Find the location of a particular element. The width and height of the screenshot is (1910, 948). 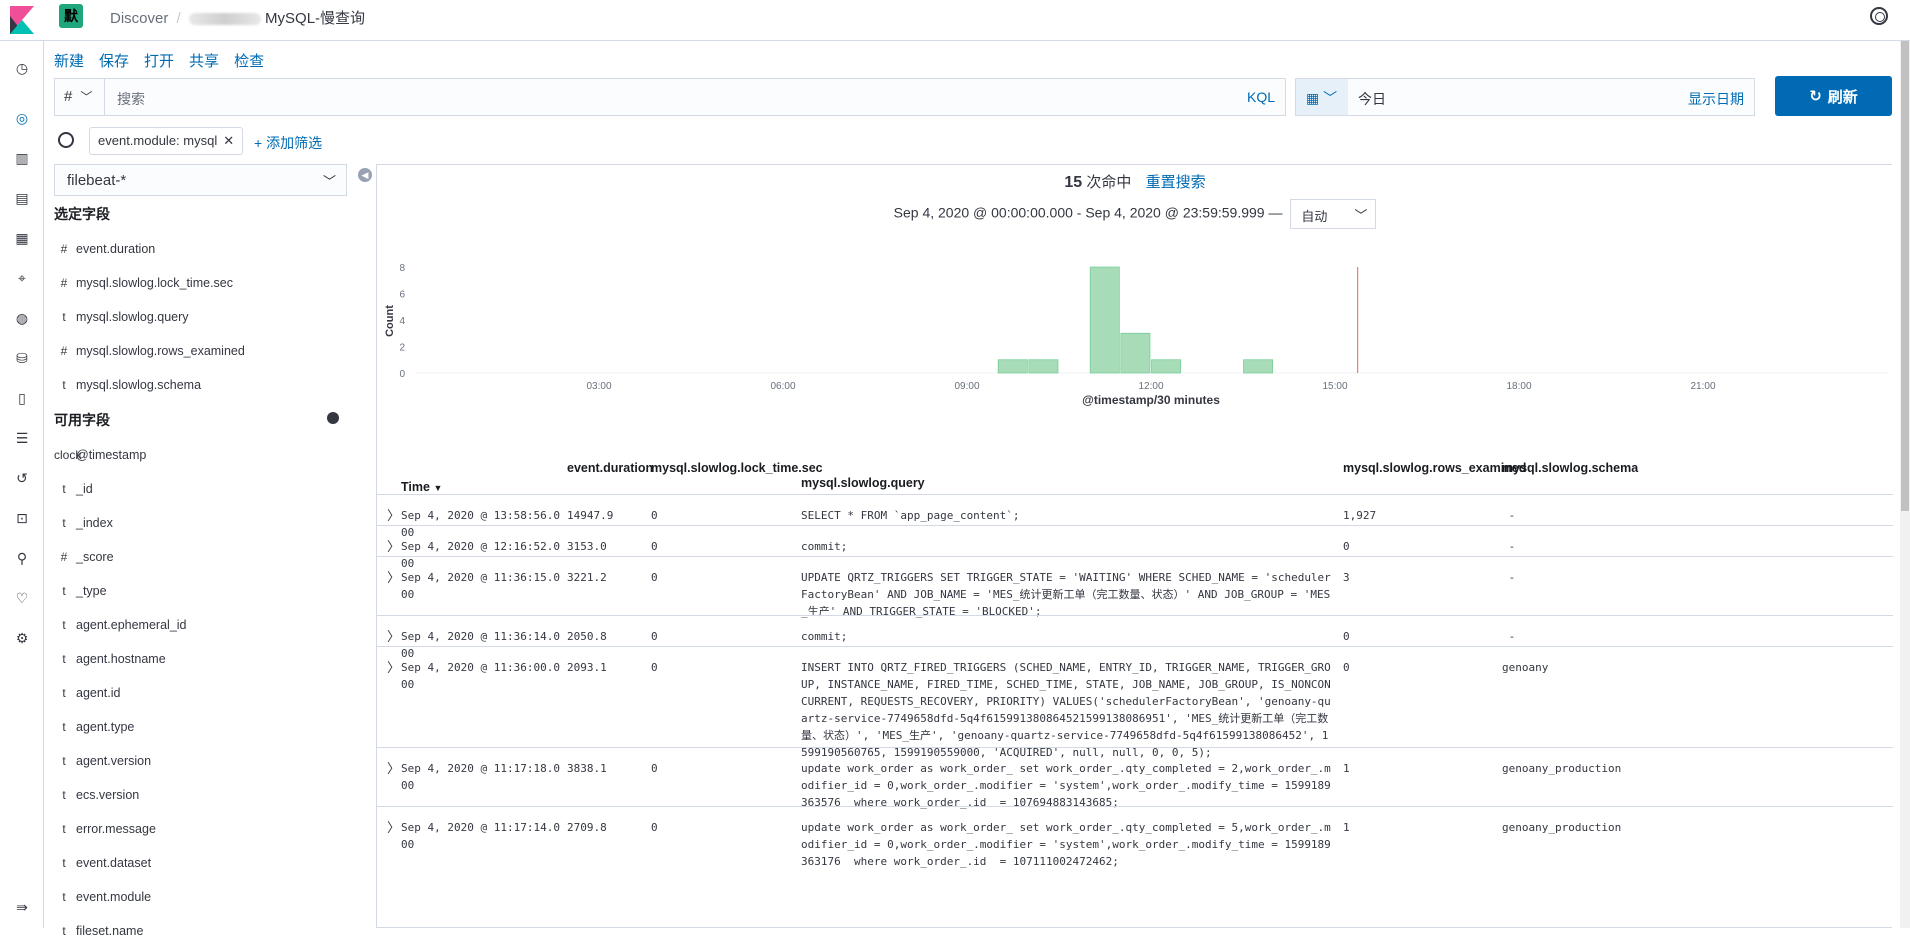

uptime-icon: ↺ is located at coordinates (22, 478).